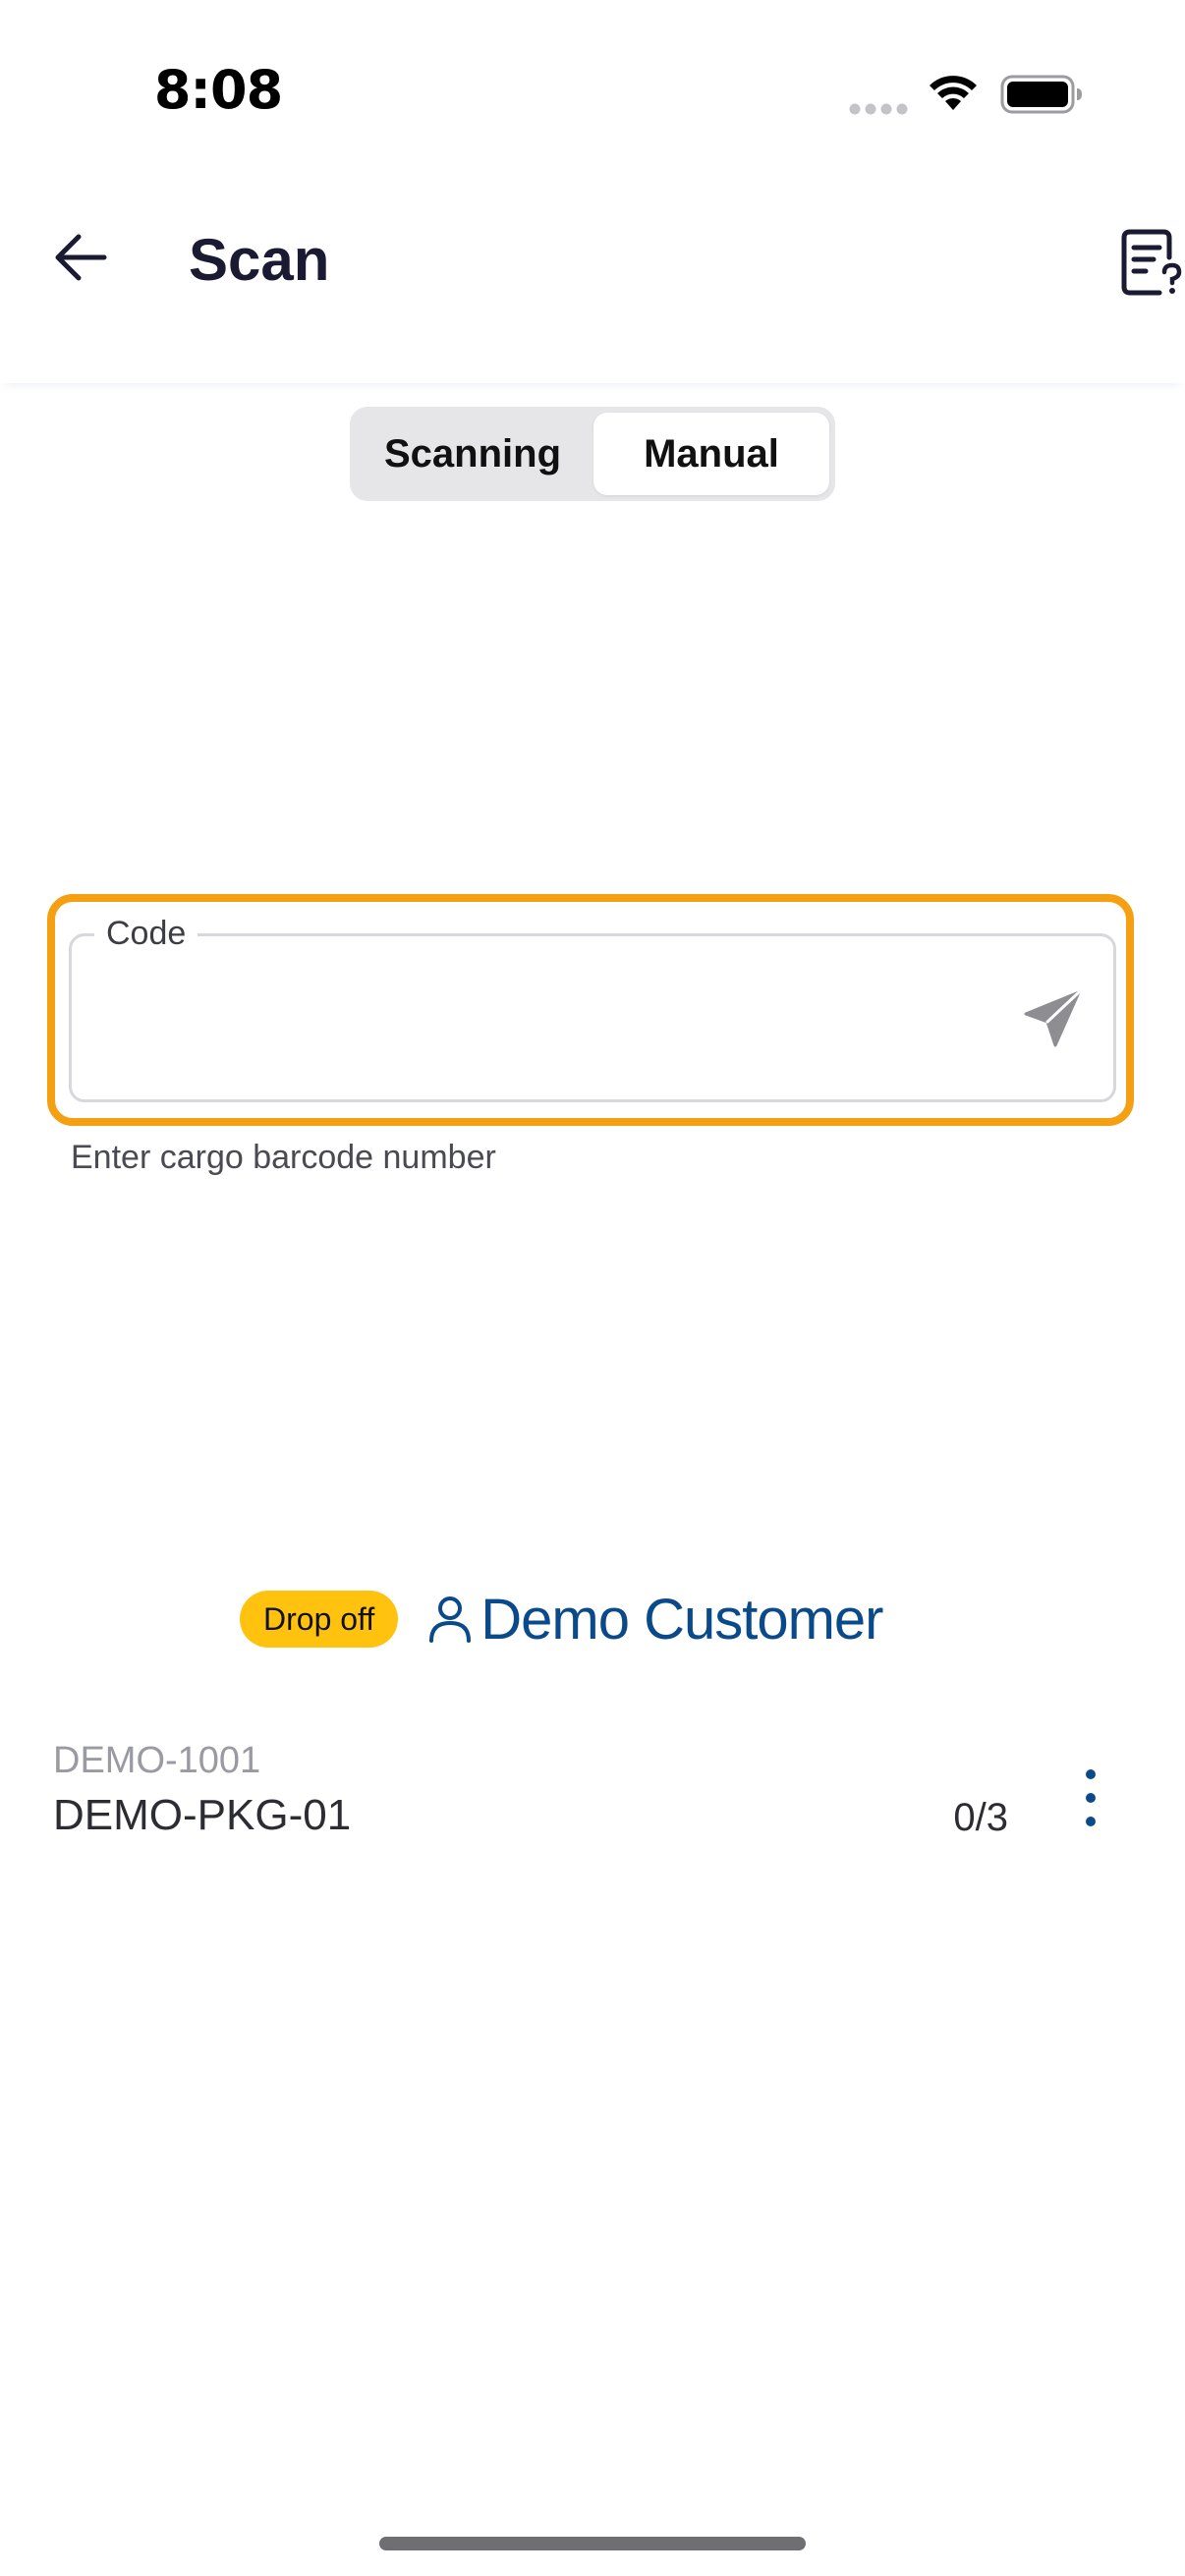 The height and width of the screenshot is (2576, 1185). What do you see at coordinates (592, 2543) in the screenshot?
I see `home-indicator` at bounding box center [592, 2543].